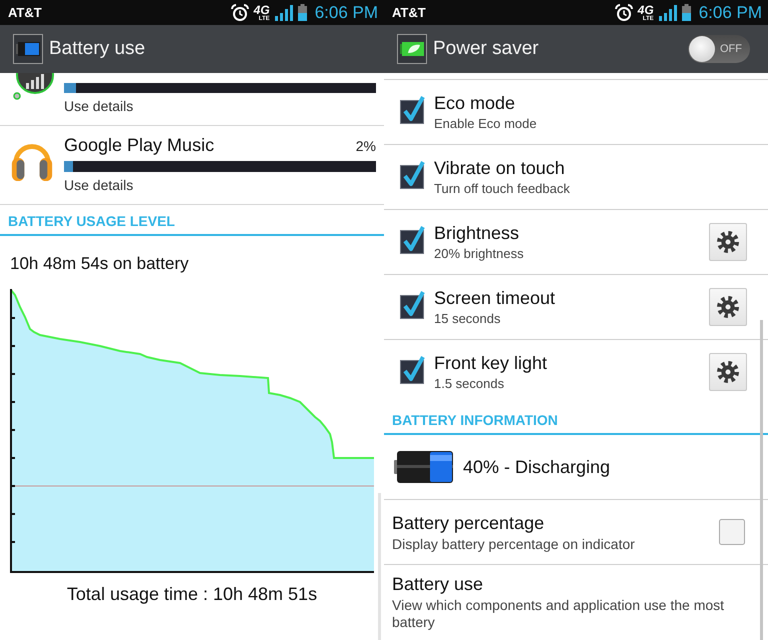 The image size is (768, 640). I want to click on power-saver-app-icon, so click(412, 49).